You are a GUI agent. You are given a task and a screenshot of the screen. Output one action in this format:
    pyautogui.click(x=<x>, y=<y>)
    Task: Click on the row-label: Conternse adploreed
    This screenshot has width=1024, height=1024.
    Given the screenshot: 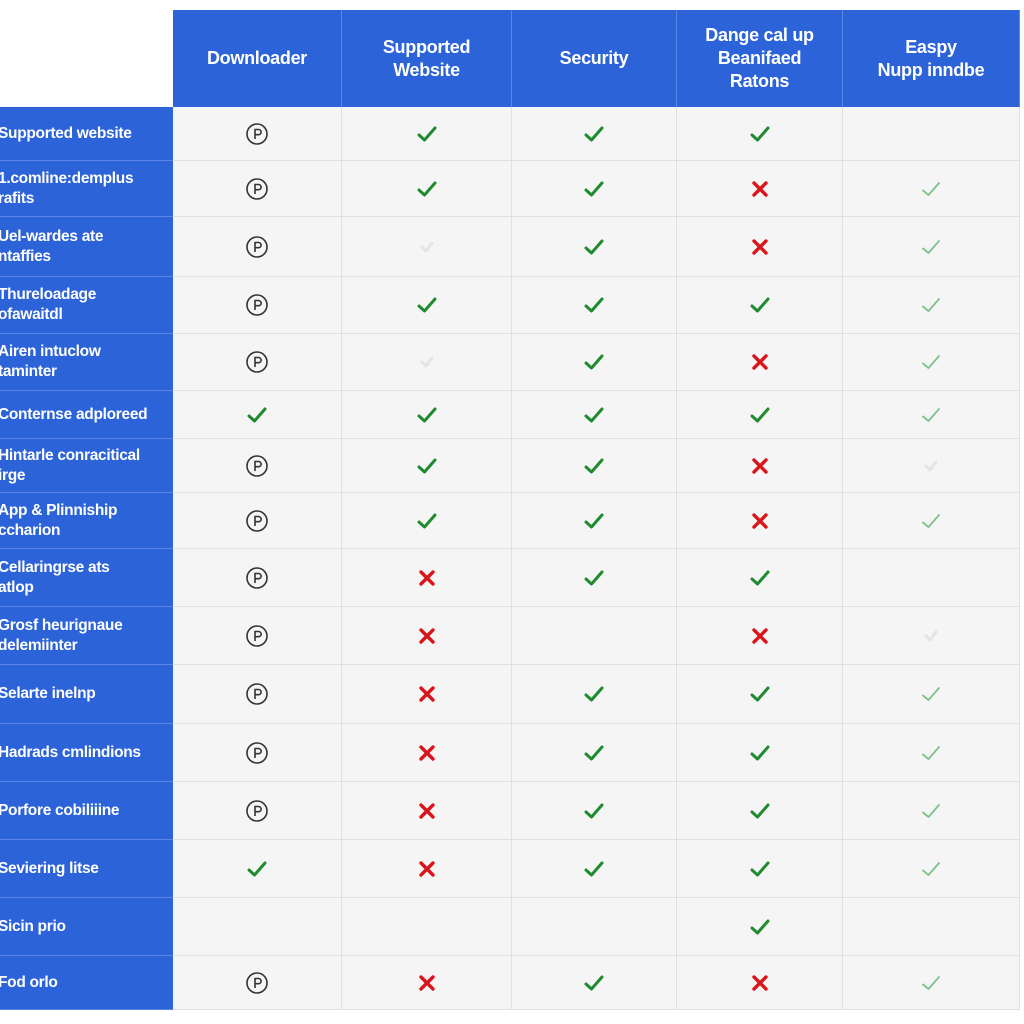 What is the action you would take?
    pyautogui.click(x=86, y=415)
    